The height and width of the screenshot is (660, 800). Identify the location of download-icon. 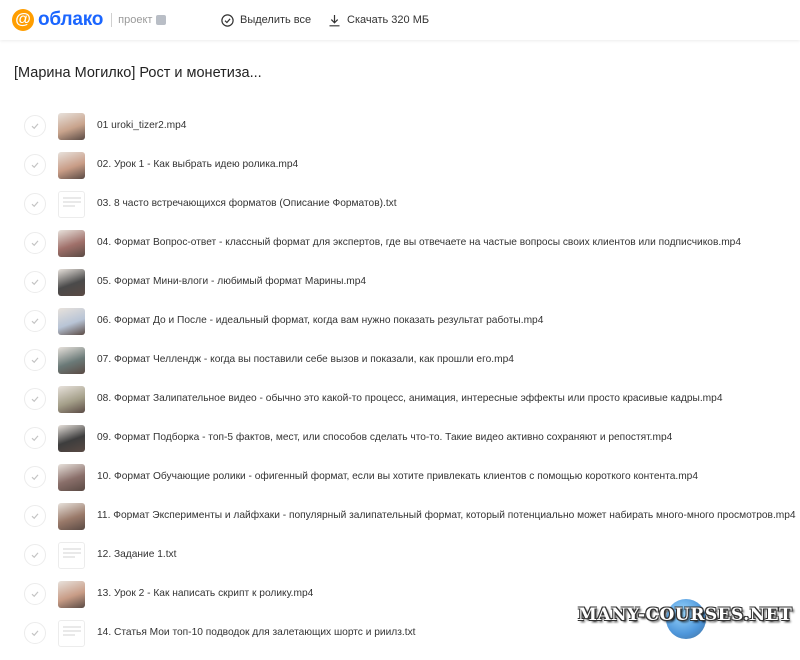
(334, 20).